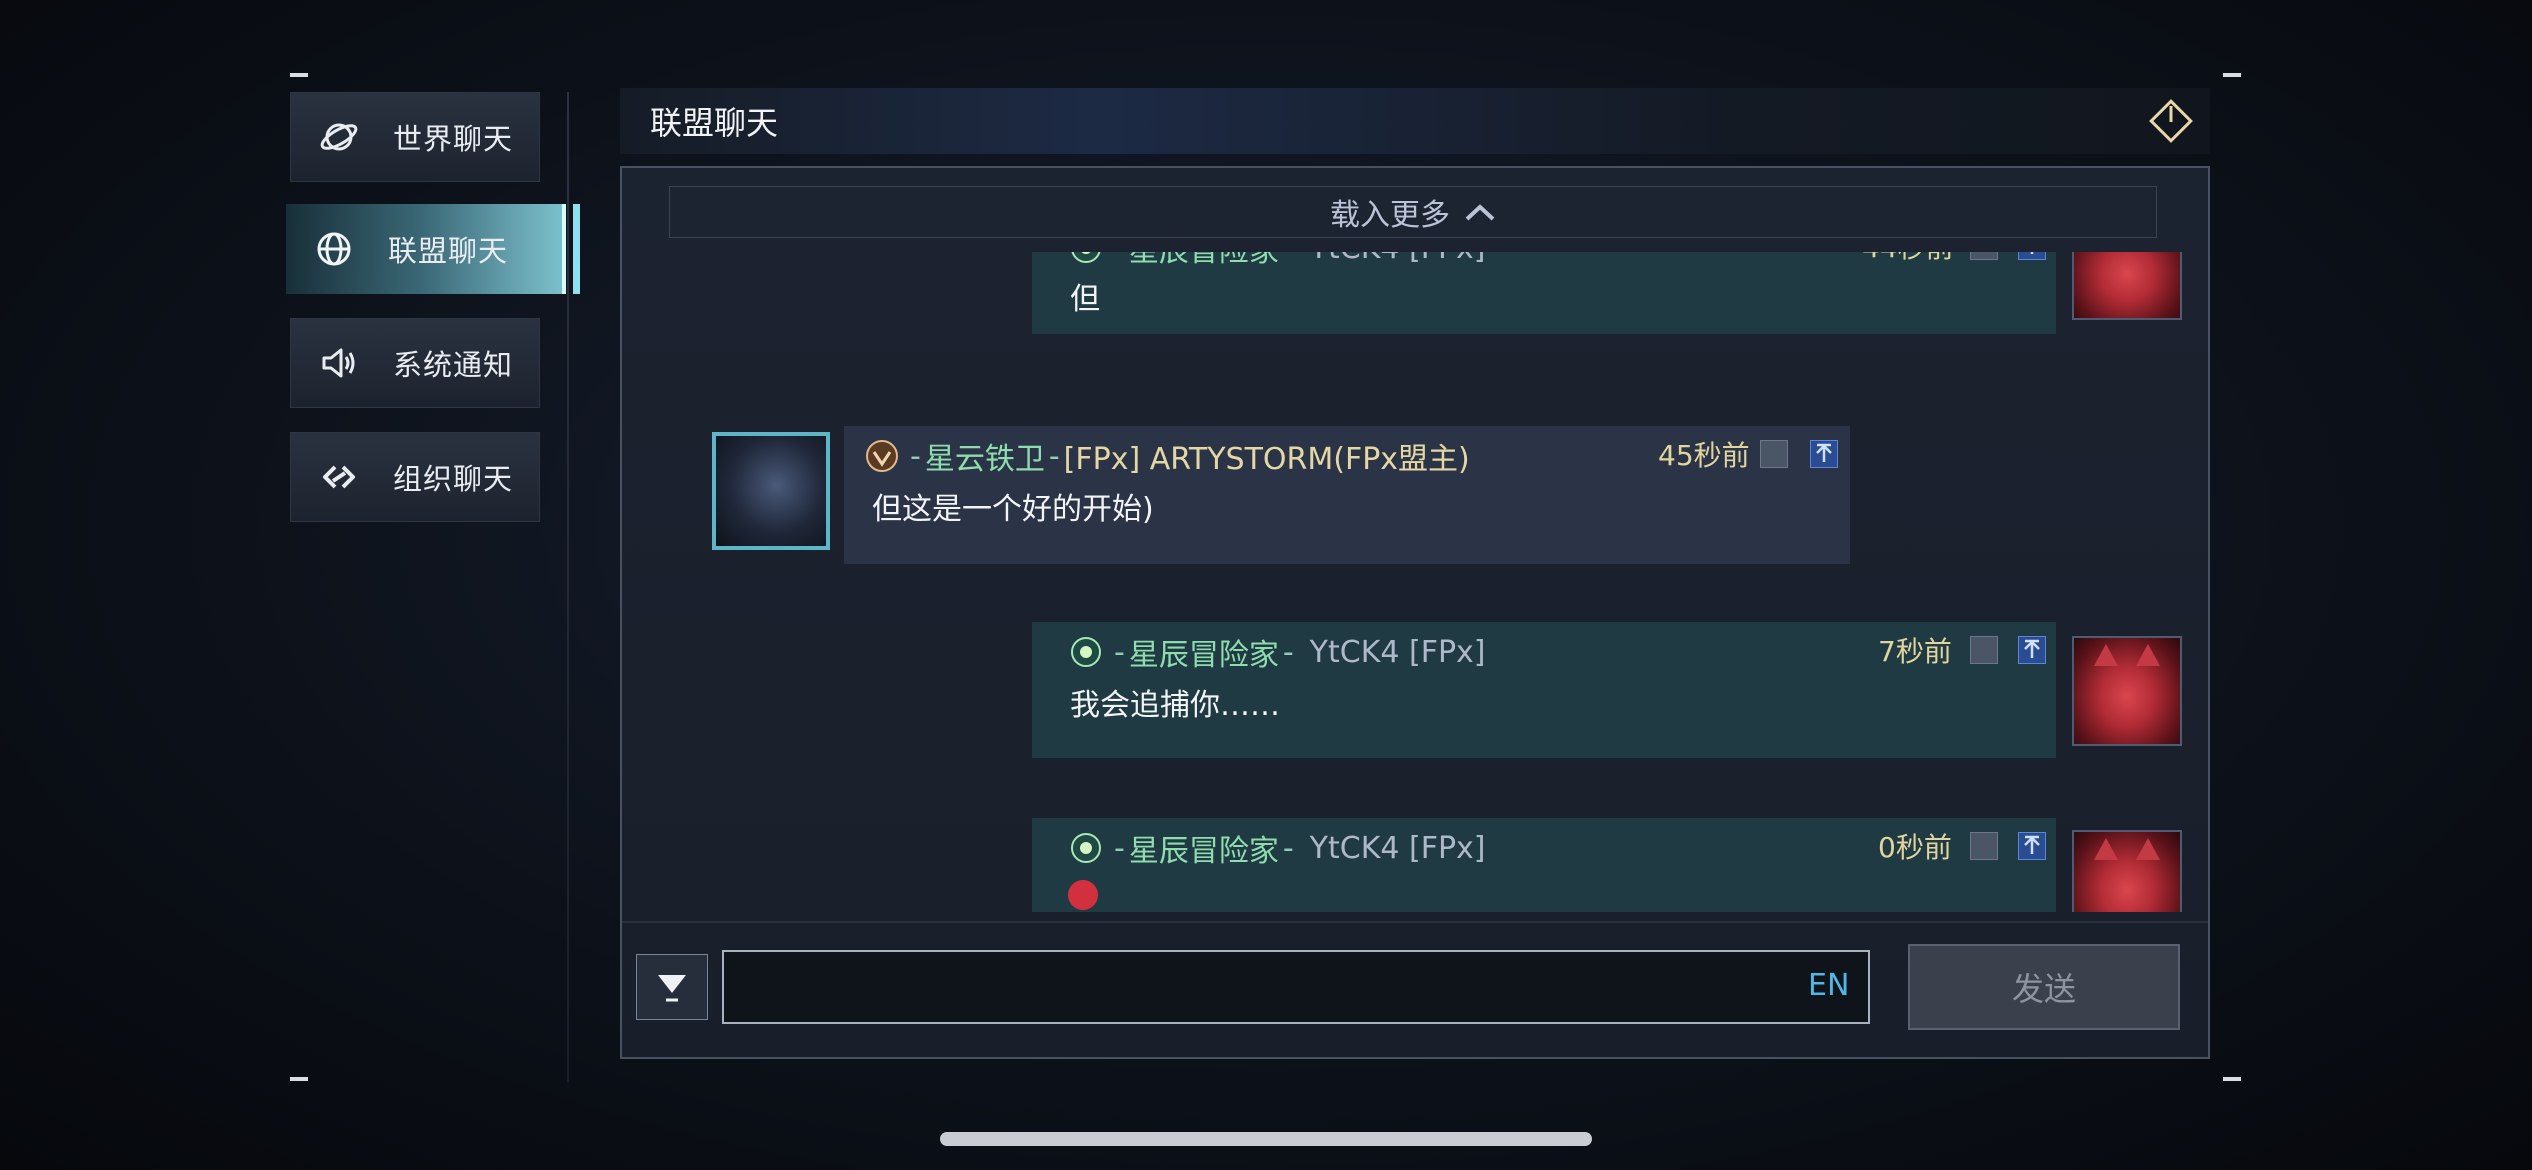 The height and width of the screenshot is (1170, 2532). I want to click on chevron-down-icon, so click(672, 988).